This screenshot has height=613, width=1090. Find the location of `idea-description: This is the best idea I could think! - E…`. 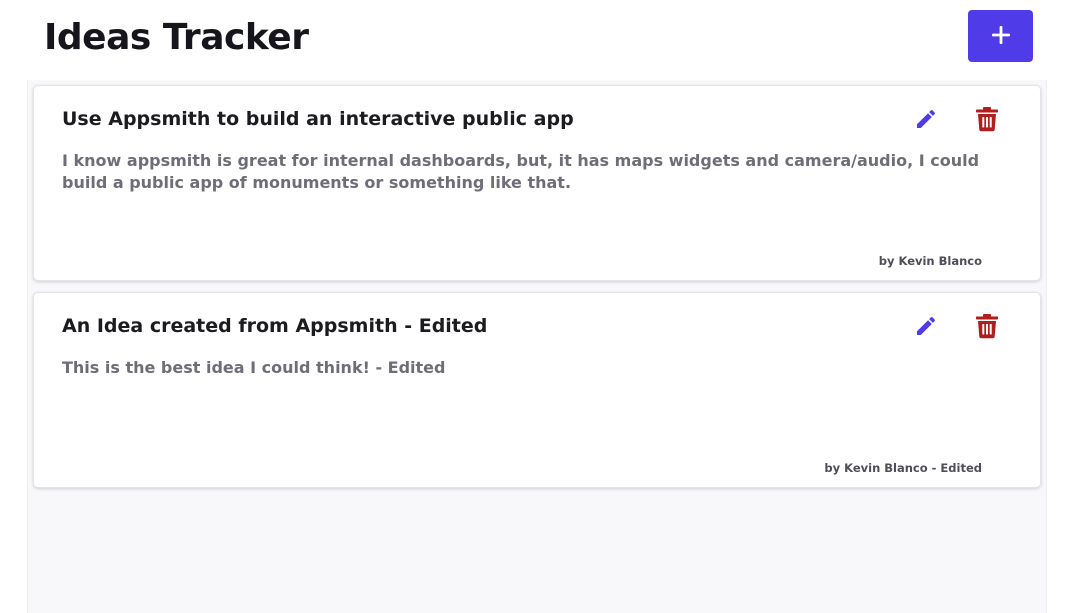

idea-description: This is the best idea I could think! - E… is located at coordinates (254, 367).